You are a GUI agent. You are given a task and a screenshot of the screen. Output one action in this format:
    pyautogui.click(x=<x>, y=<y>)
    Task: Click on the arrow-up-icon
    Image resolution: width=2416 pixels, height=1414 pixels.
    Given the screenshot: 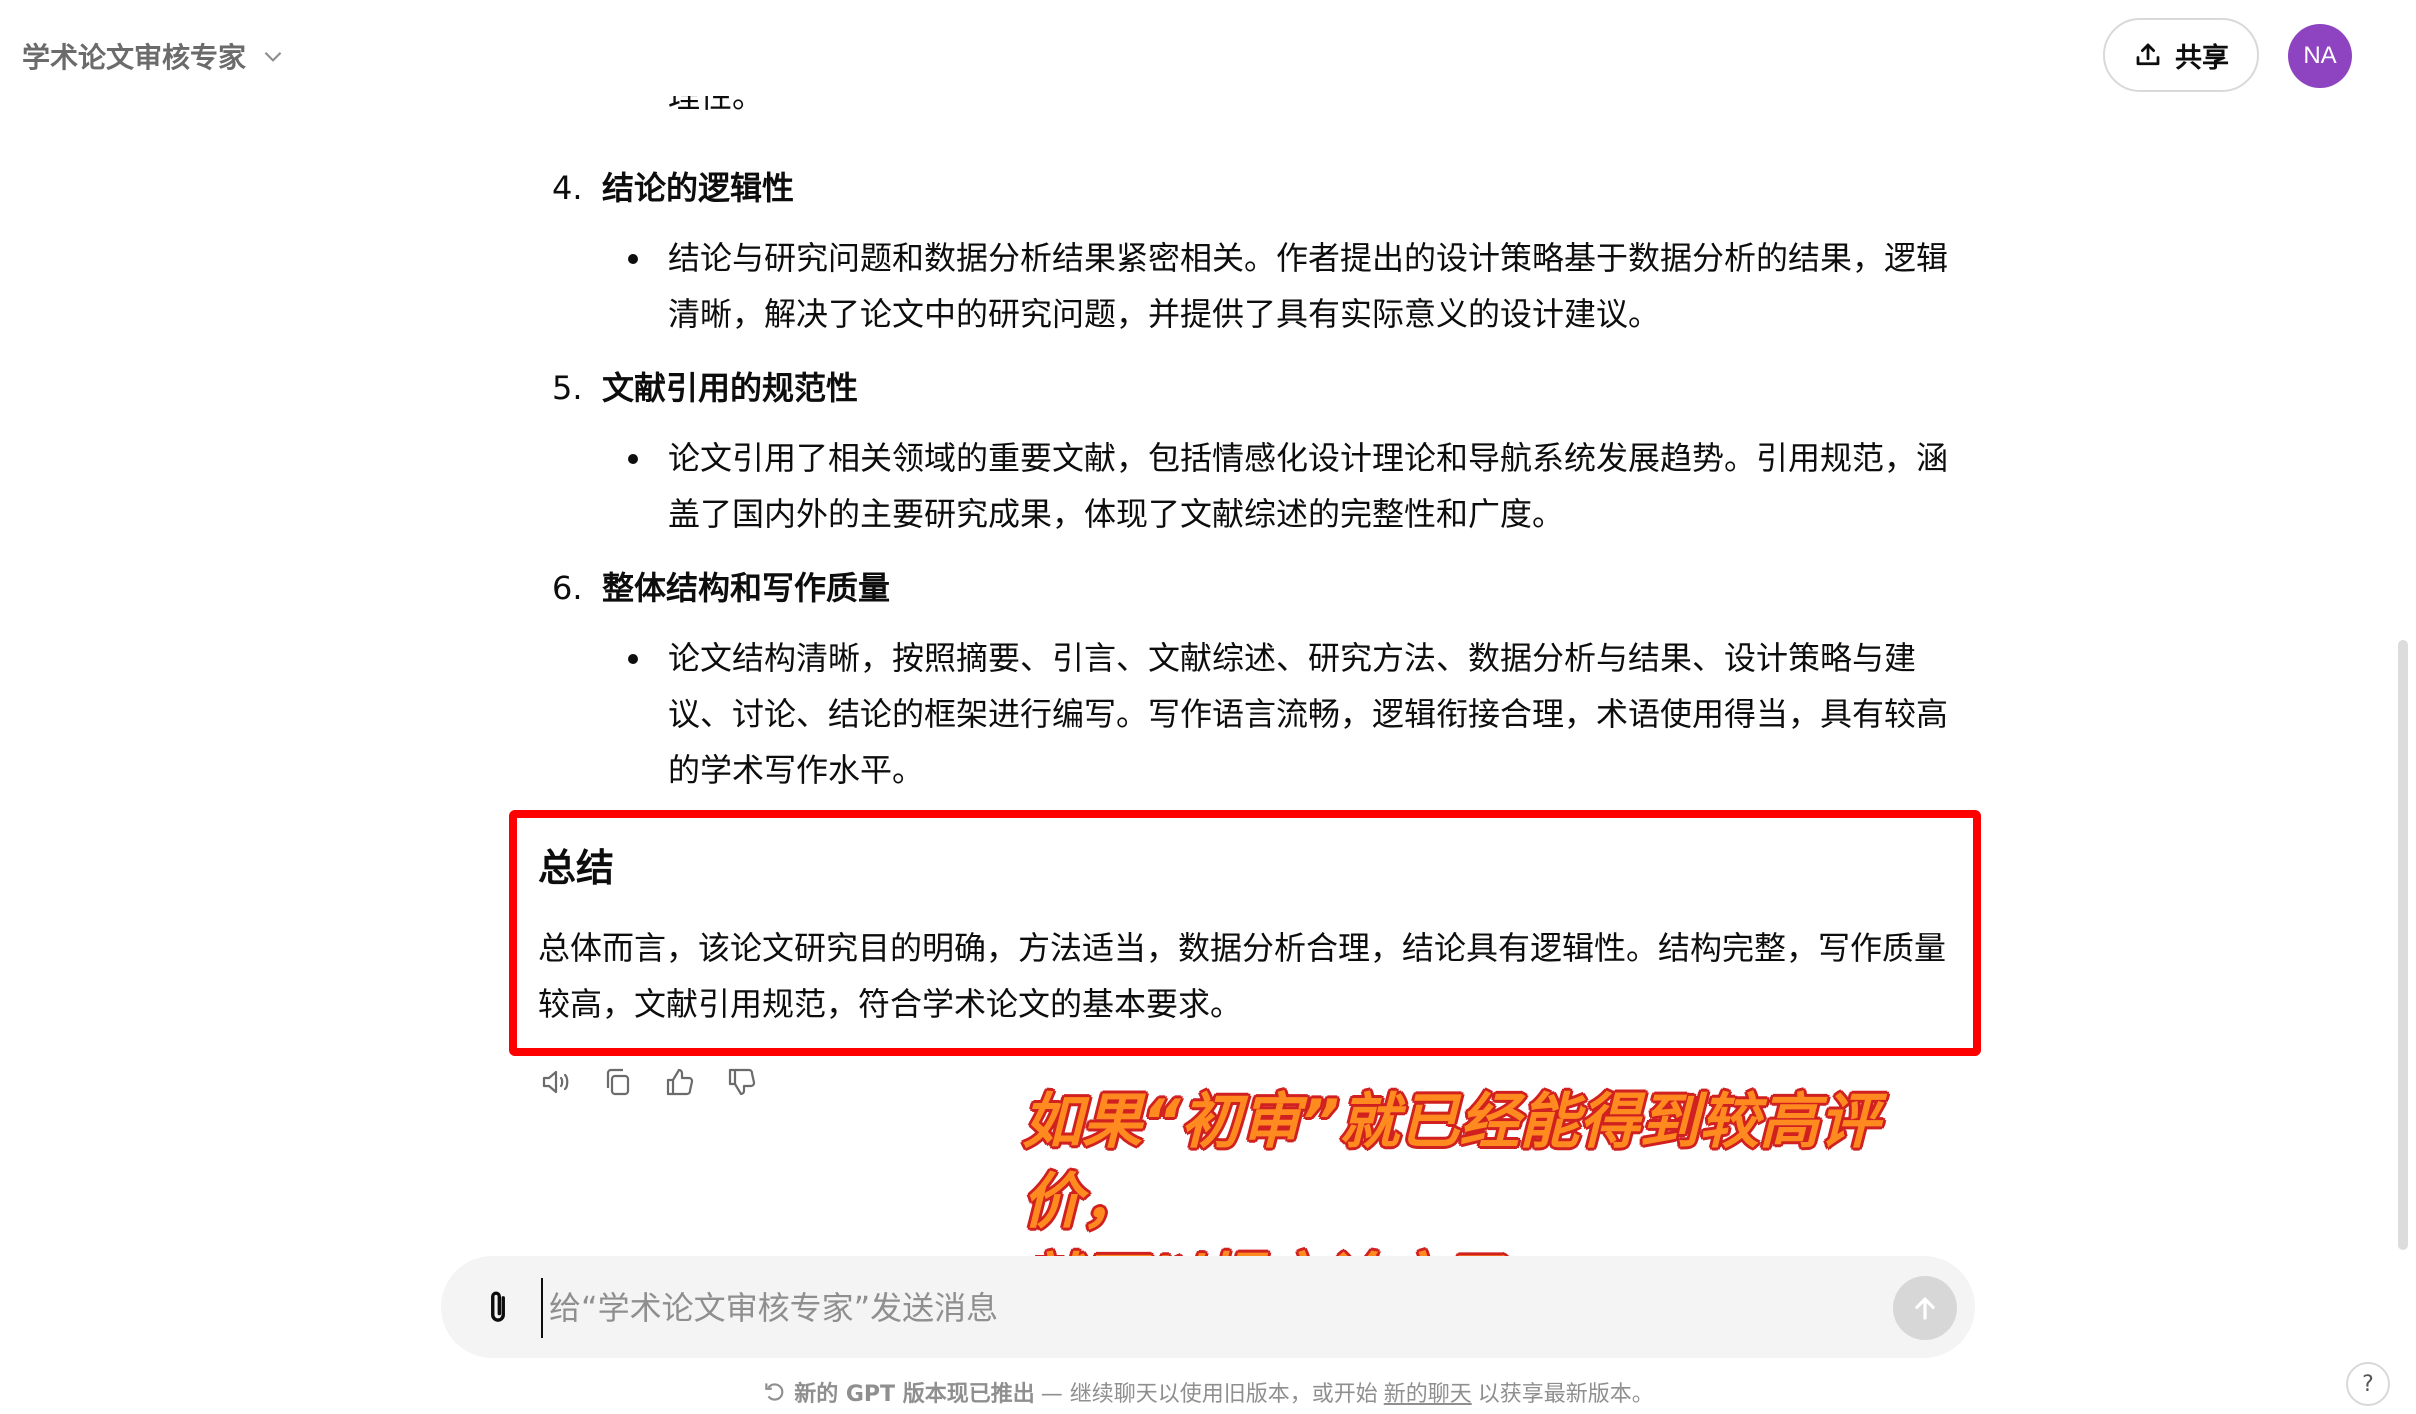 What is the action you would take?
    pyautogui.click(x=1925, y=1308)
    